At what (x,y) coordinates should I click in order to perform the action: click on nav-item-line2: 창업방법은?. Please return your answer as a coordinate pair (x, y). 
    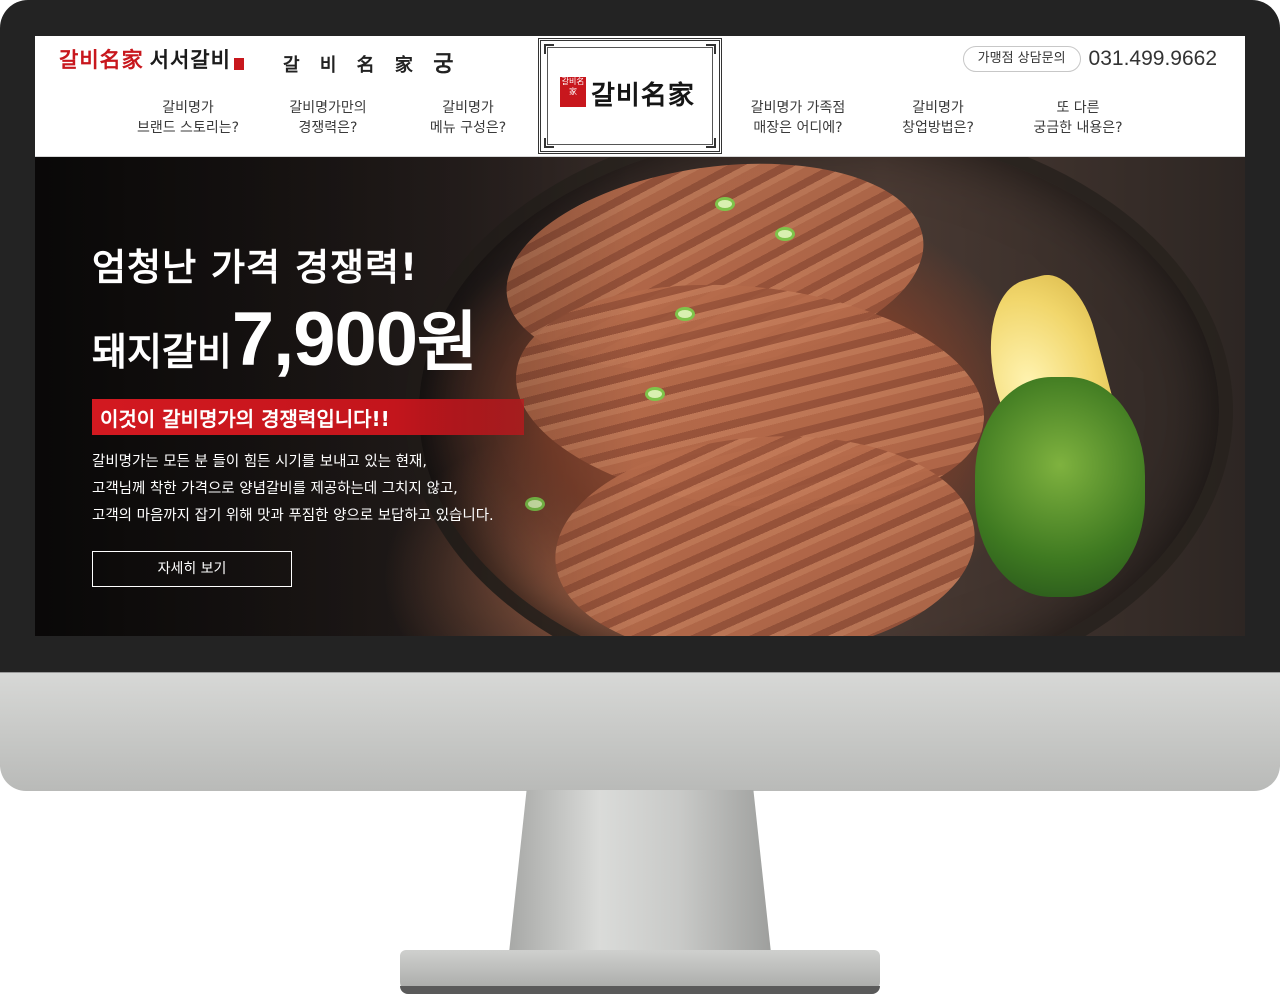
    Looking at the image, I should click on (938, 128).